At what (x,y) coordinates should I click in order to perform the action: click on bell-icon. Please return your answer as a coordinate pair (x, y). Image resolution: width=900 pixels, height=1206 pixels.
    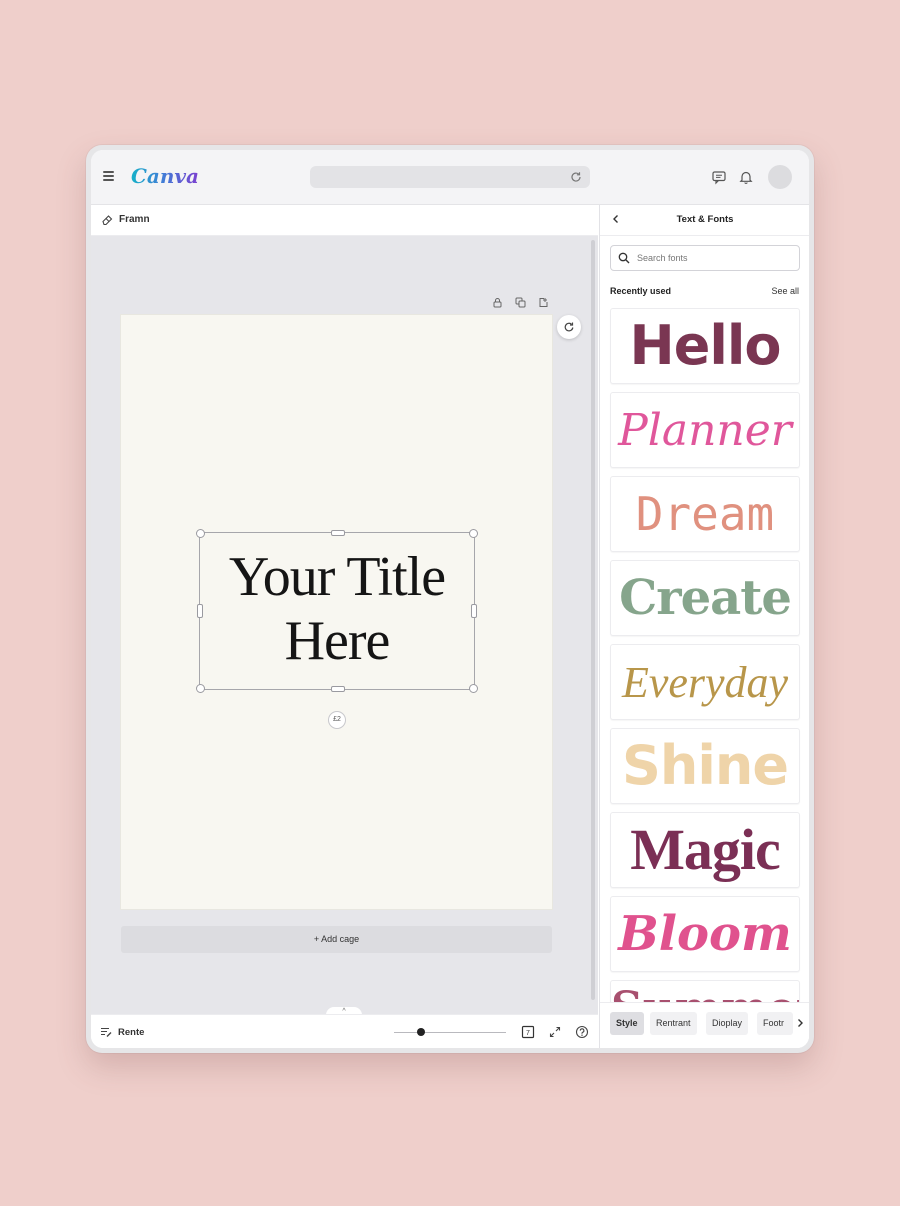
    Looking at the image, I should click on (746, 177).